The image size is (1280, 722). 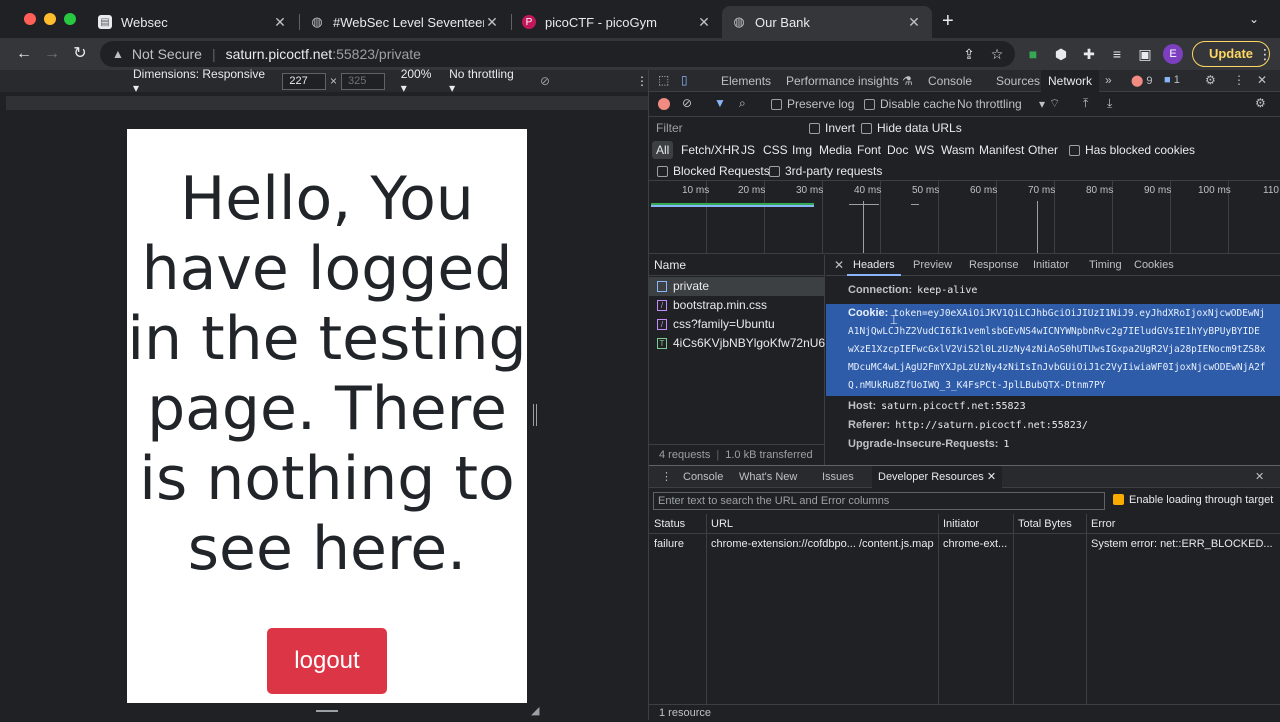 What do you see at coordinates (642, 81) in the screenshot?
I see `device-options-icon: ⋮` at bounding box center [642, 81].